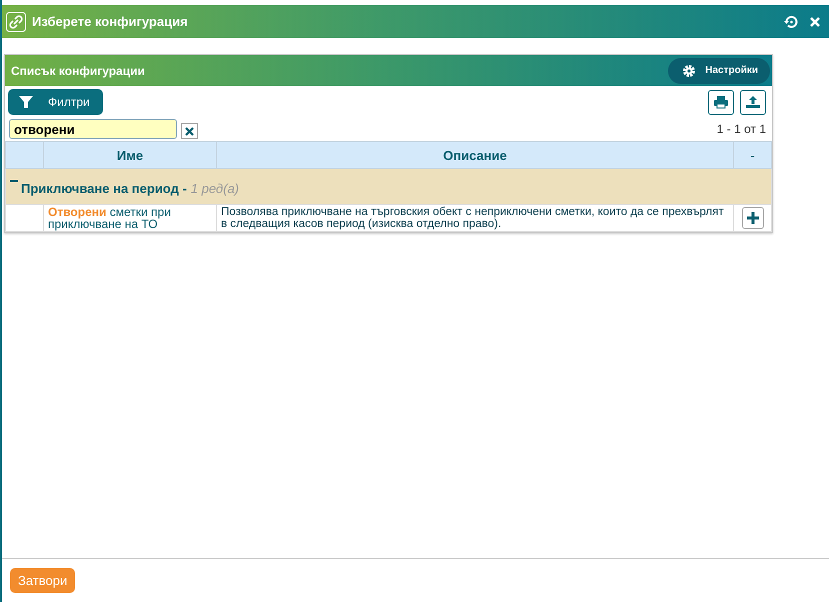  What do you see at coordinates (791, 22) in the screenshot?
I see `history-icon` at bounding box center [791, 22].